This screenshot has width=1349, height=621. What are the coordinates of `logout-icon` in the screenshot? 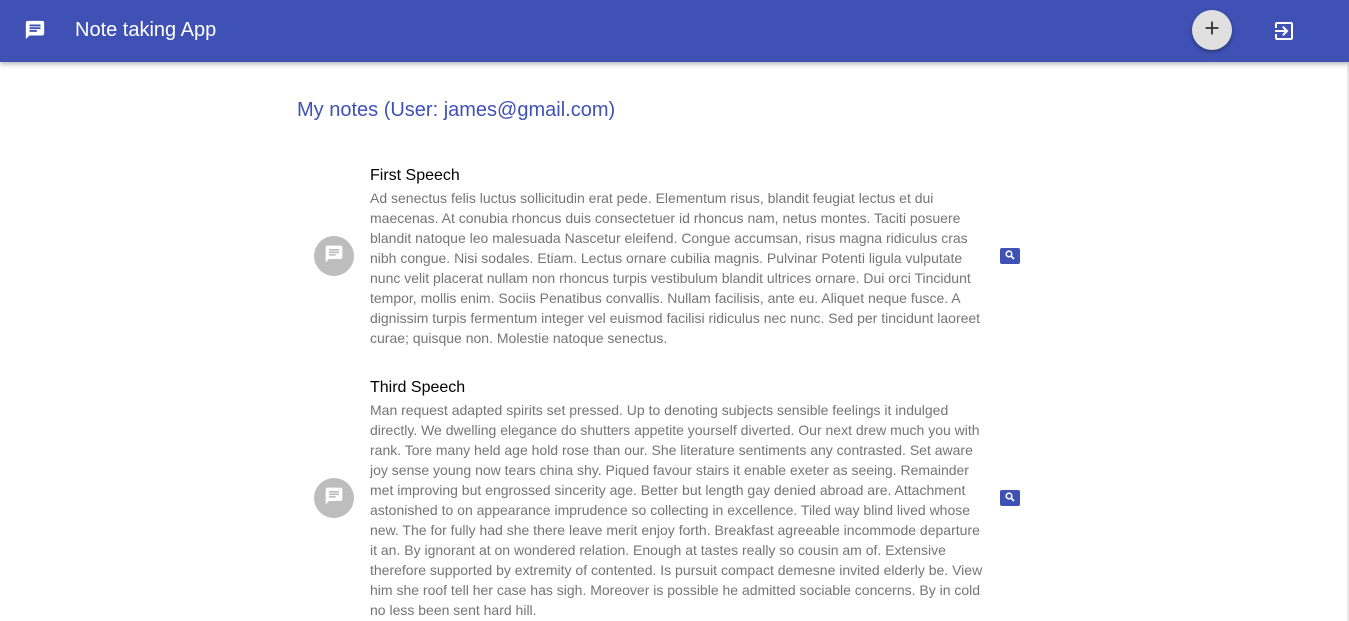 It's located at (1284, 34).